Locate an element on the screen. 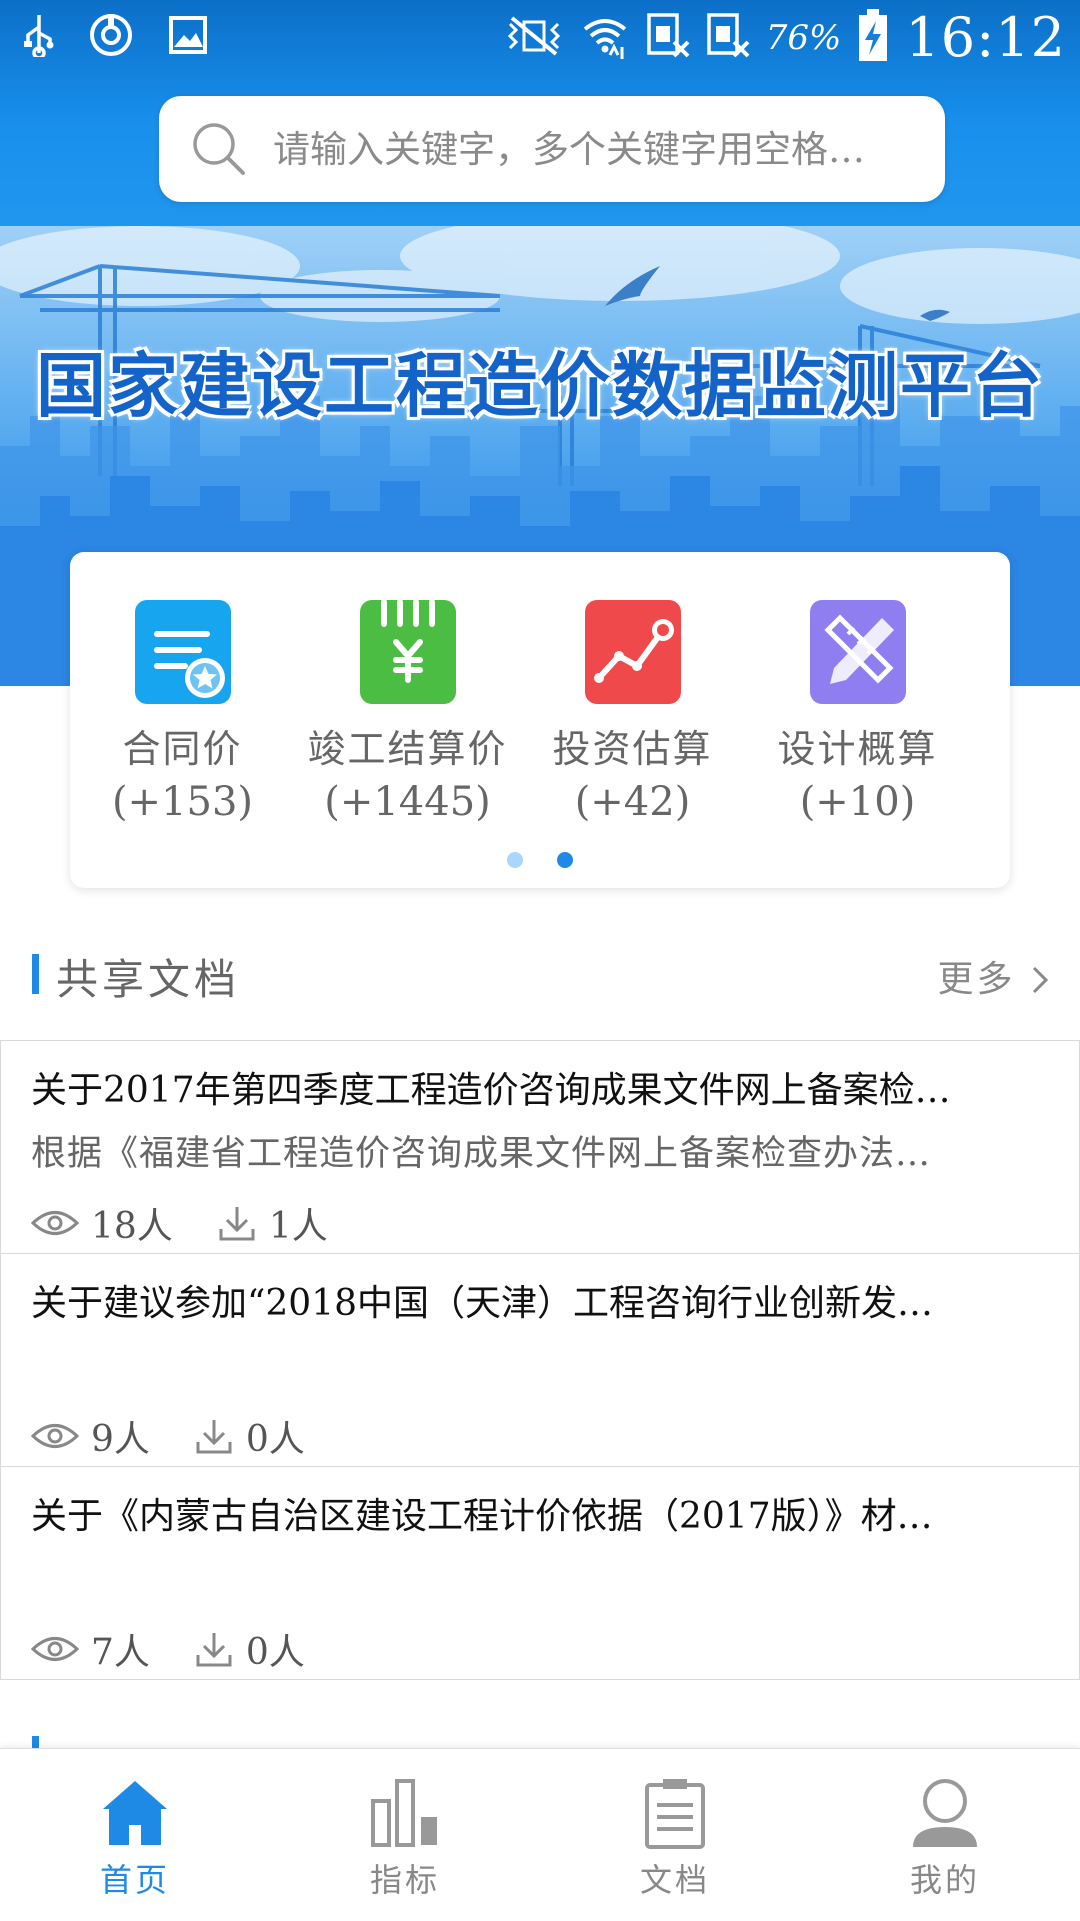 The image size is (1080, 1921). tab-label: 指标 is located at coordinates (404, 1880).